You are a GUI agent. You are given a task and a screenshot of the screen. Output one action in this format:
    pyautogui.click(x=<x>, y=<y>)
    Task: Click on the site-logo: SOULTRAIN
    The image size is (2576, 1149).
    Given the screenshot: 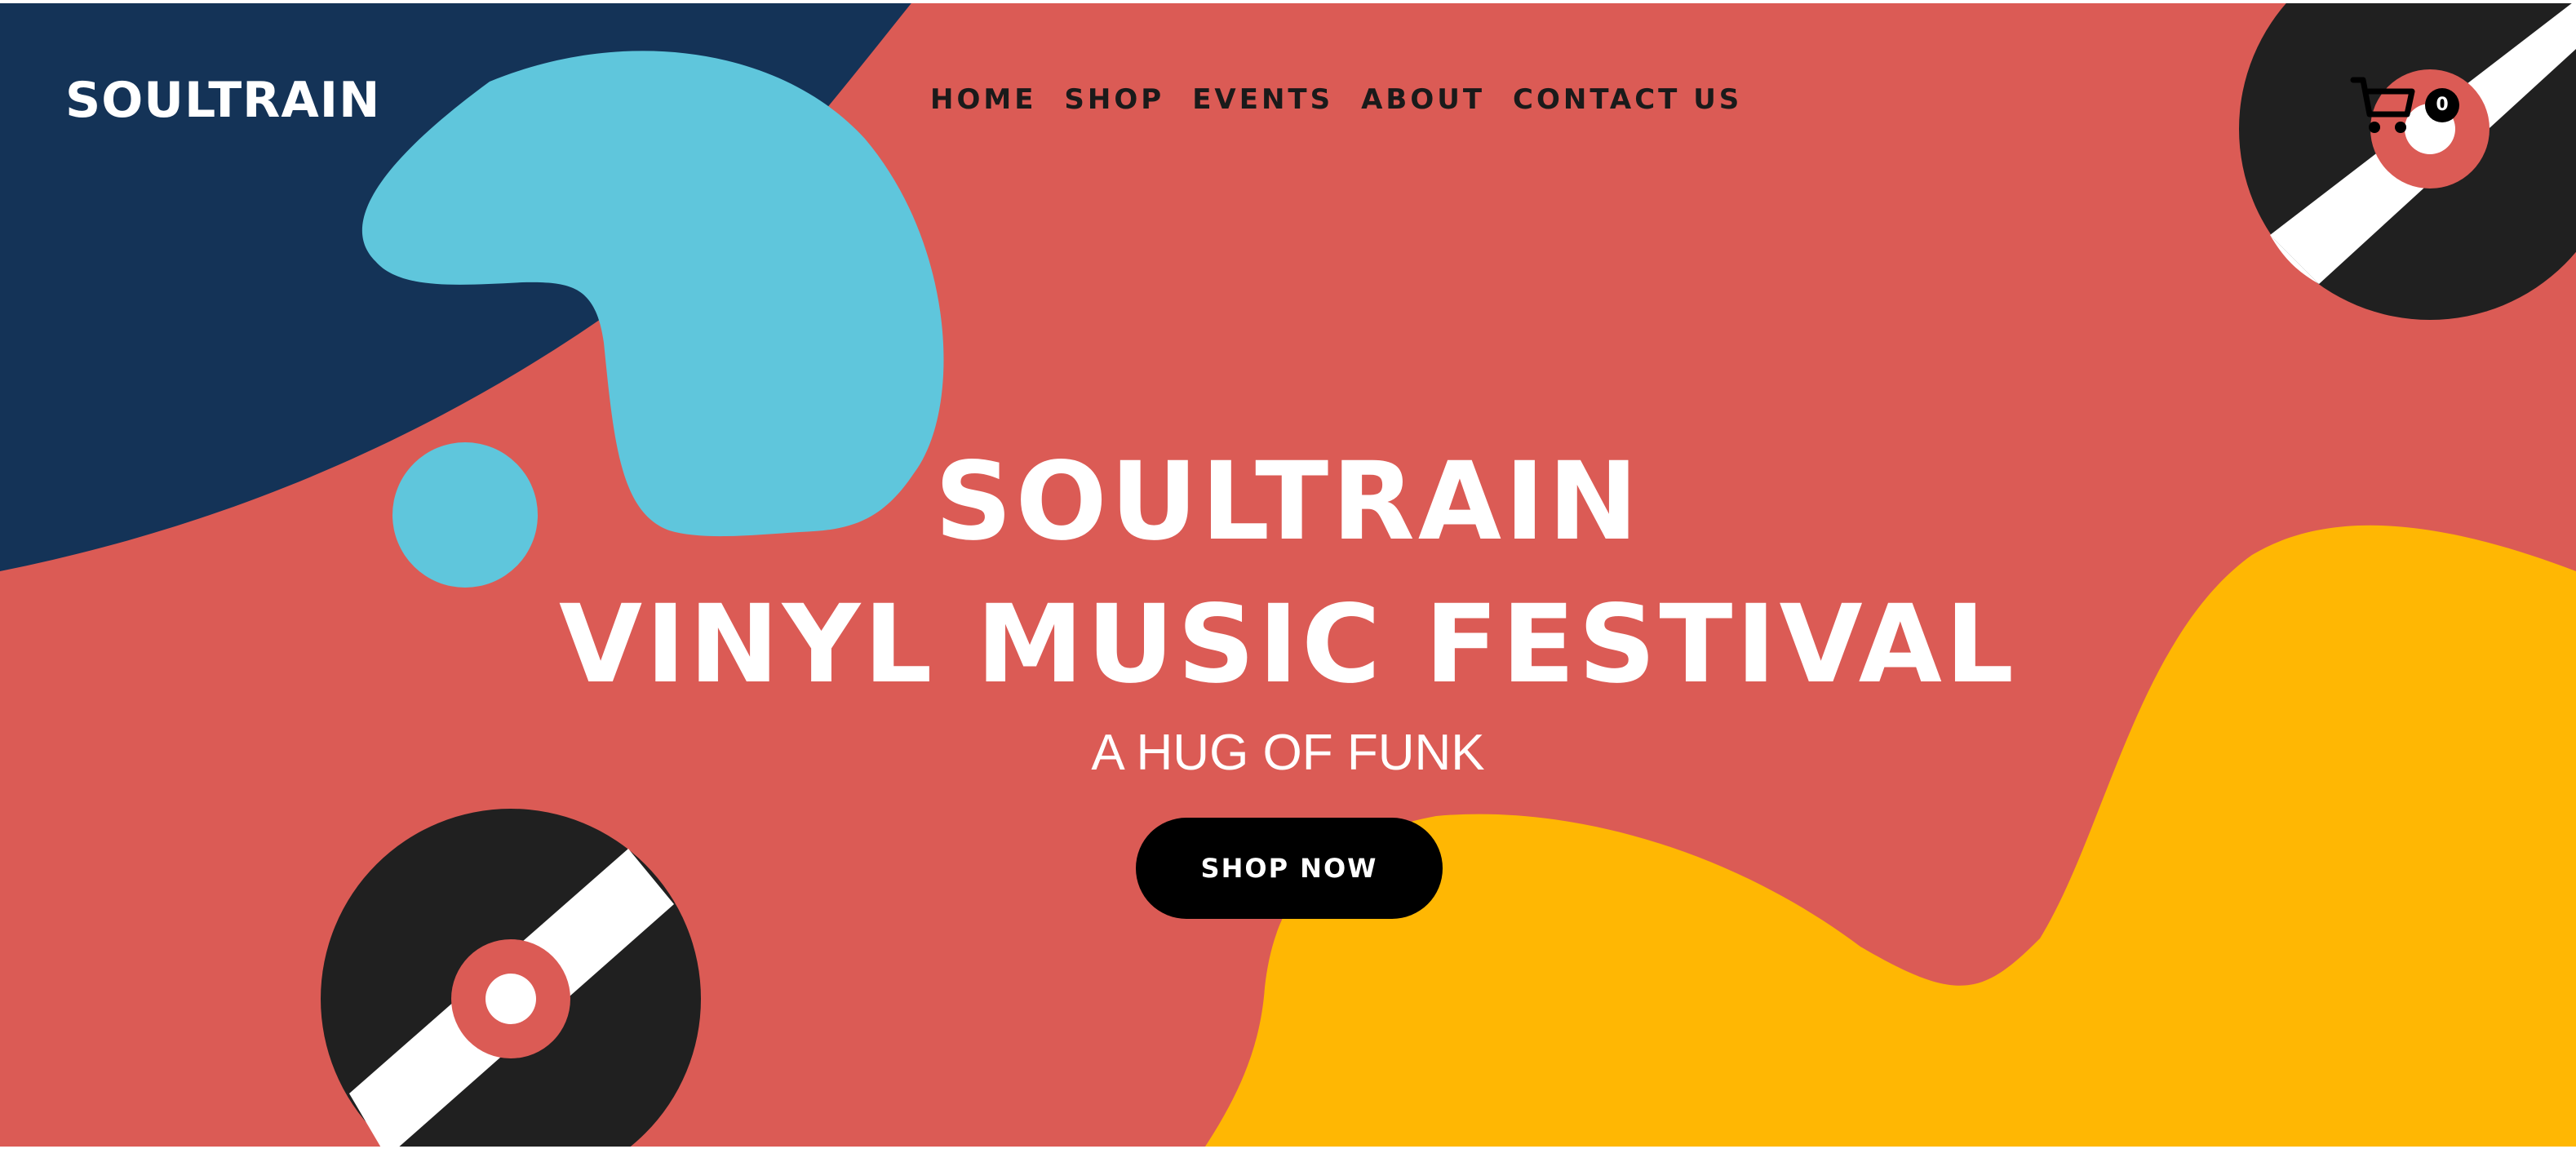 What is the action you would take?
    pyautogui.click(x=222, y=100)
    